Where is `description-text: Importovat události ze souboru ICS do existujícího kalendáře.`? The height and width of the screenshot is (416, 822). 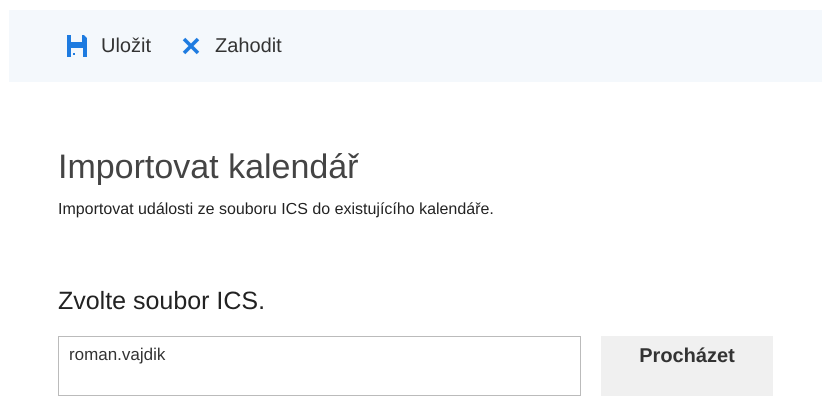
description-text: Importovat události ze souboru ICS do existujícího kalendáře. is located at coordinates (276, 210).